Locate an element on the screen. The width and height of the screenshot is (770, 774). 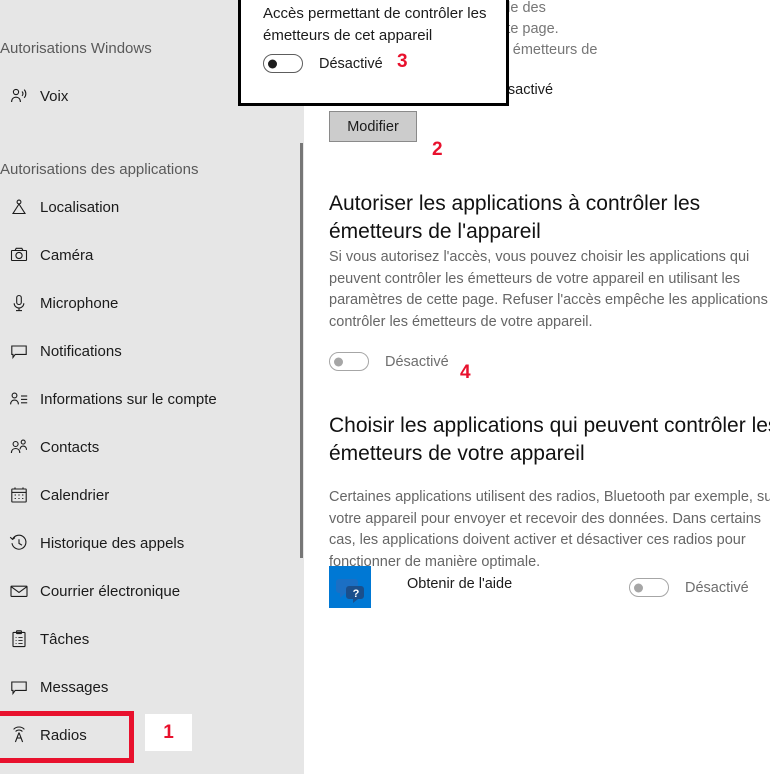
sidebar-item-label: Calendrier is located at coordinates (75, 495).